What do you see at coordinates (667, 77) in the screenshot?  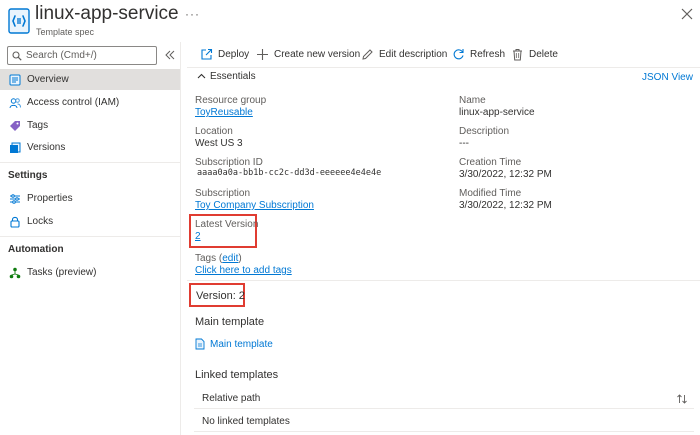 I see `json-view-link: JSON View` at bounding box center [667, 77].